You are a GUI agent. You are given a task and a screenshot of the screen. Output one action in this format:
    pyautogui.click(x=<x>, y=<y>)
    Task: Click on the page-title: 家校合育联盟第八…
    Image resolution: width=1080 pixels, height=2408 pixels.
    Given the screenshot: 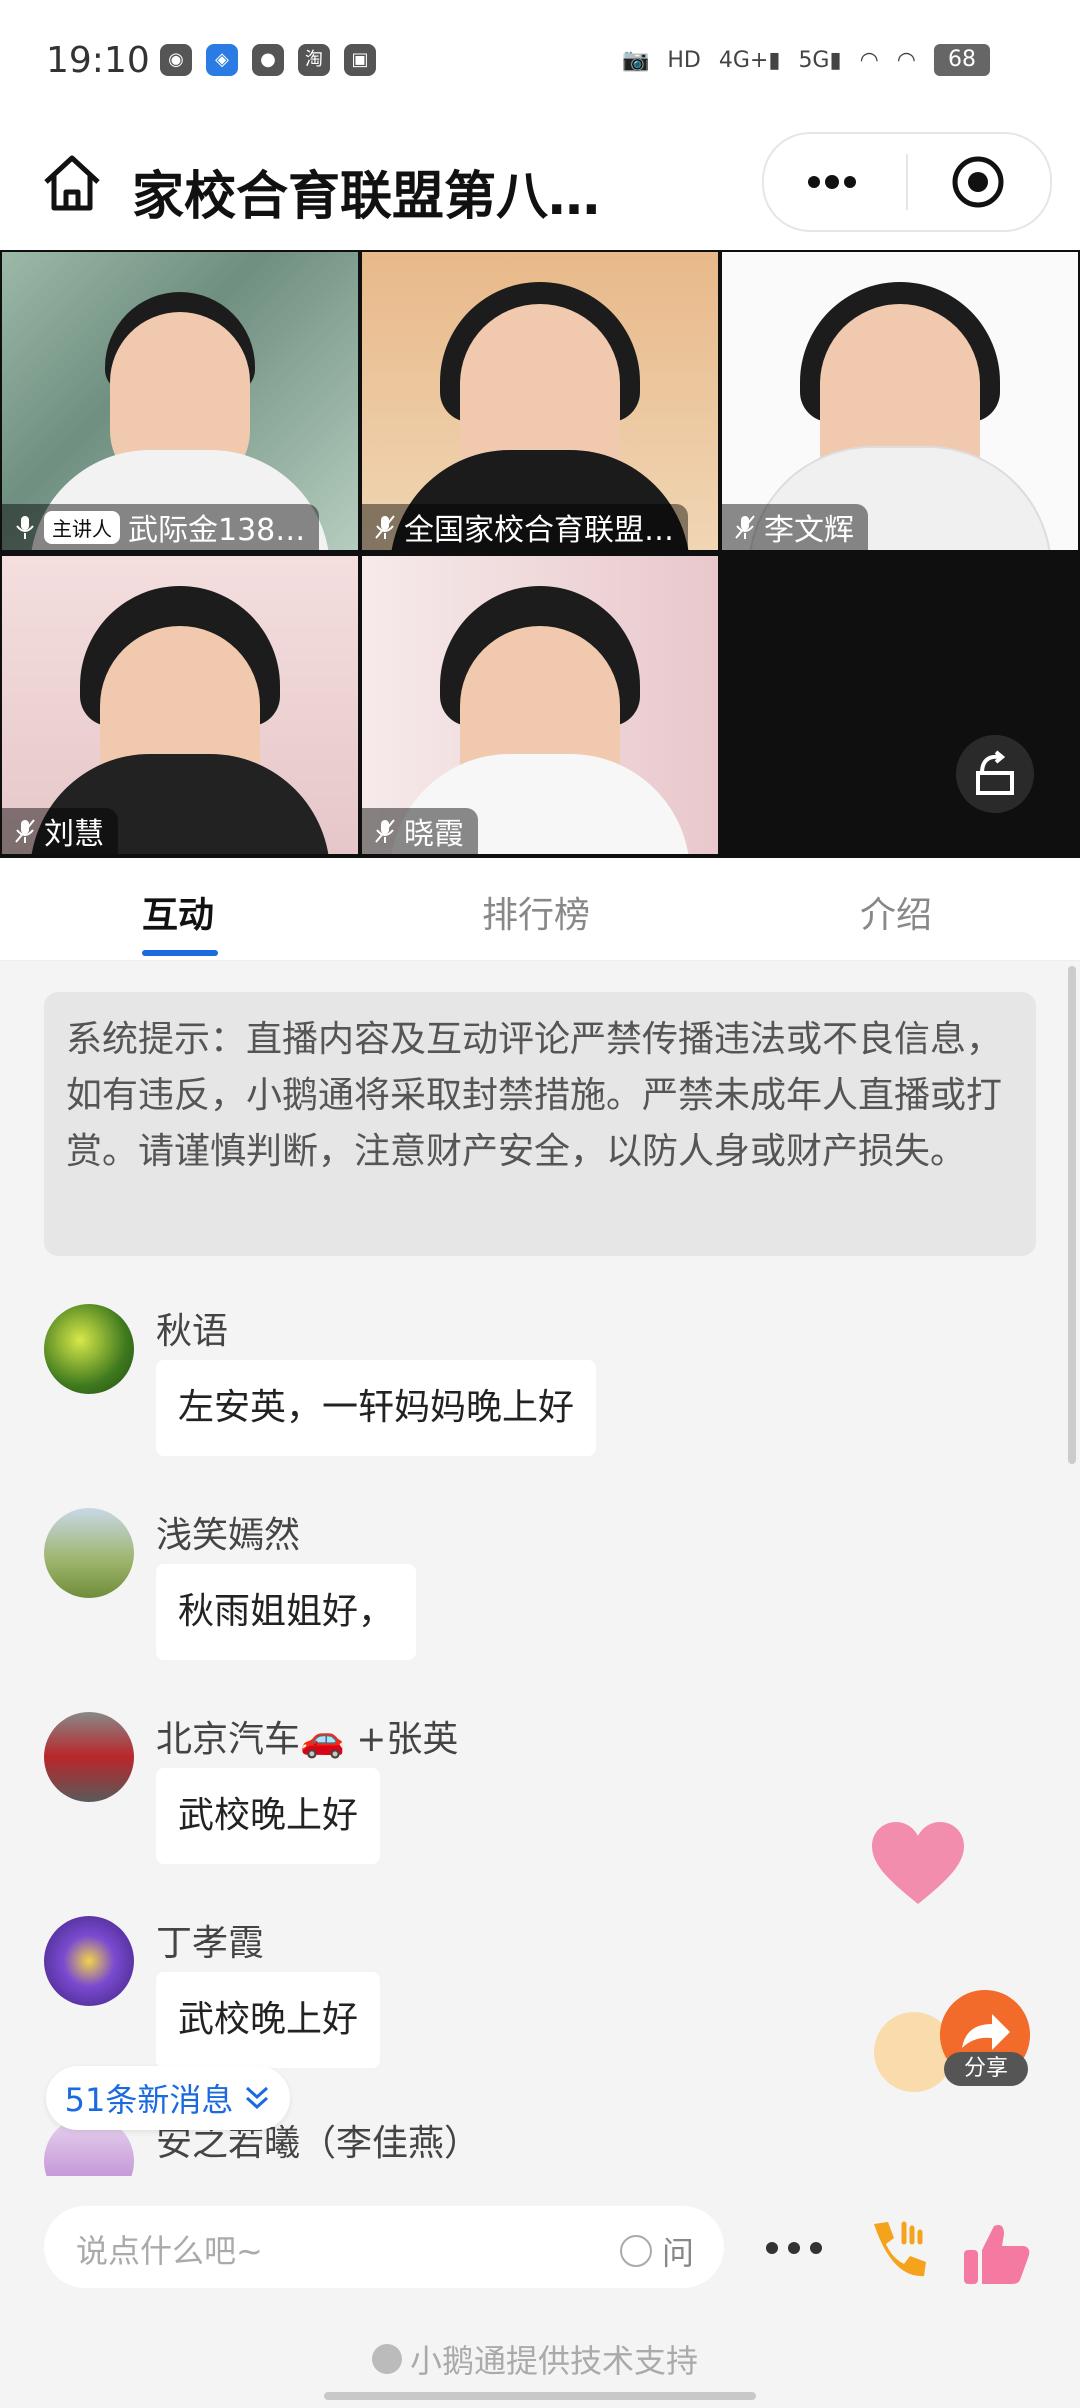 What is the action you would take?
    pyautogui.click(x=366, y=197)
    